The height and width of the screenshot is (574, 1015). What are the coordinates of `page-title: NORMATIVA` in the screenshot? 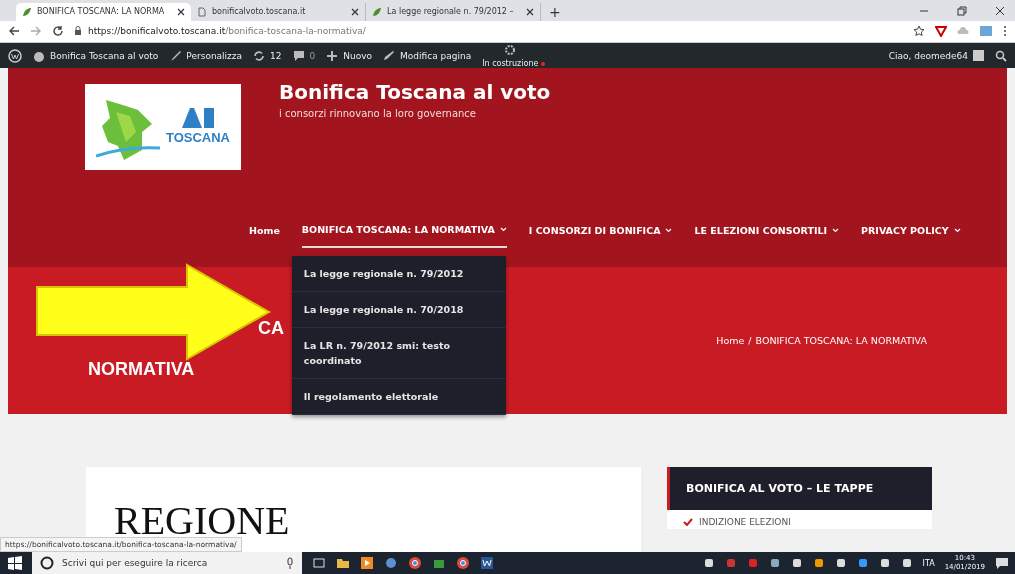 It's located at (142, 370).